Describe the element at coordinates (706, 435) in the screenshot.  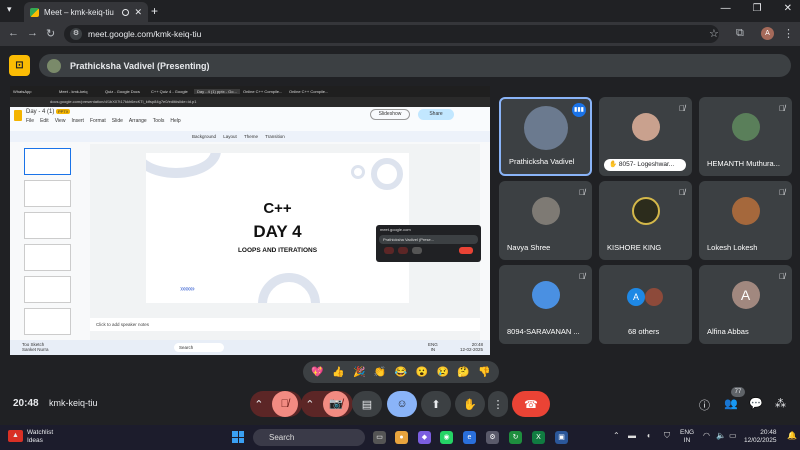
I see `wifi-icon: ◠` at that location.